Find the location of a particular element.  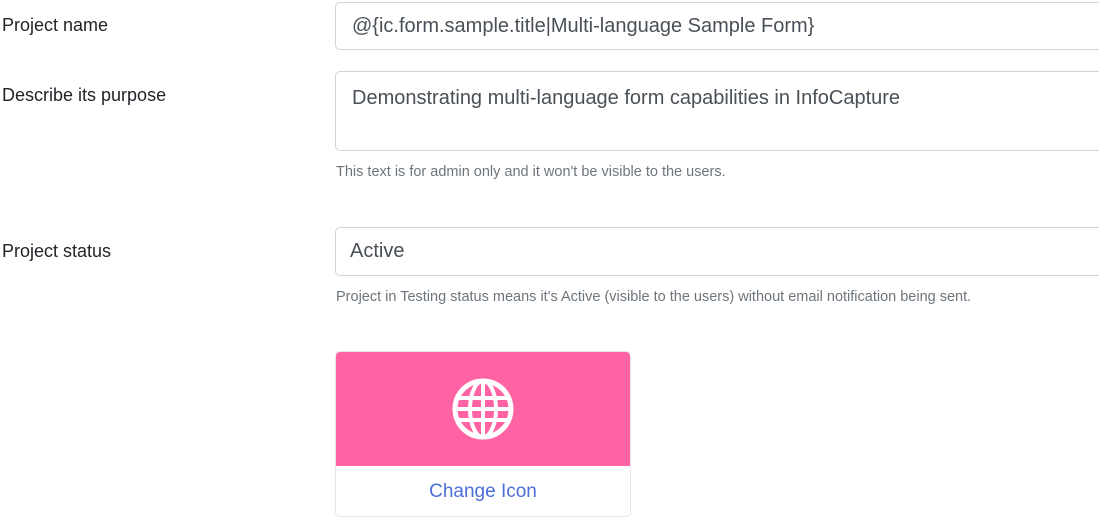

purpose-label: Describe its purpose is located at coordinates (84, 95).